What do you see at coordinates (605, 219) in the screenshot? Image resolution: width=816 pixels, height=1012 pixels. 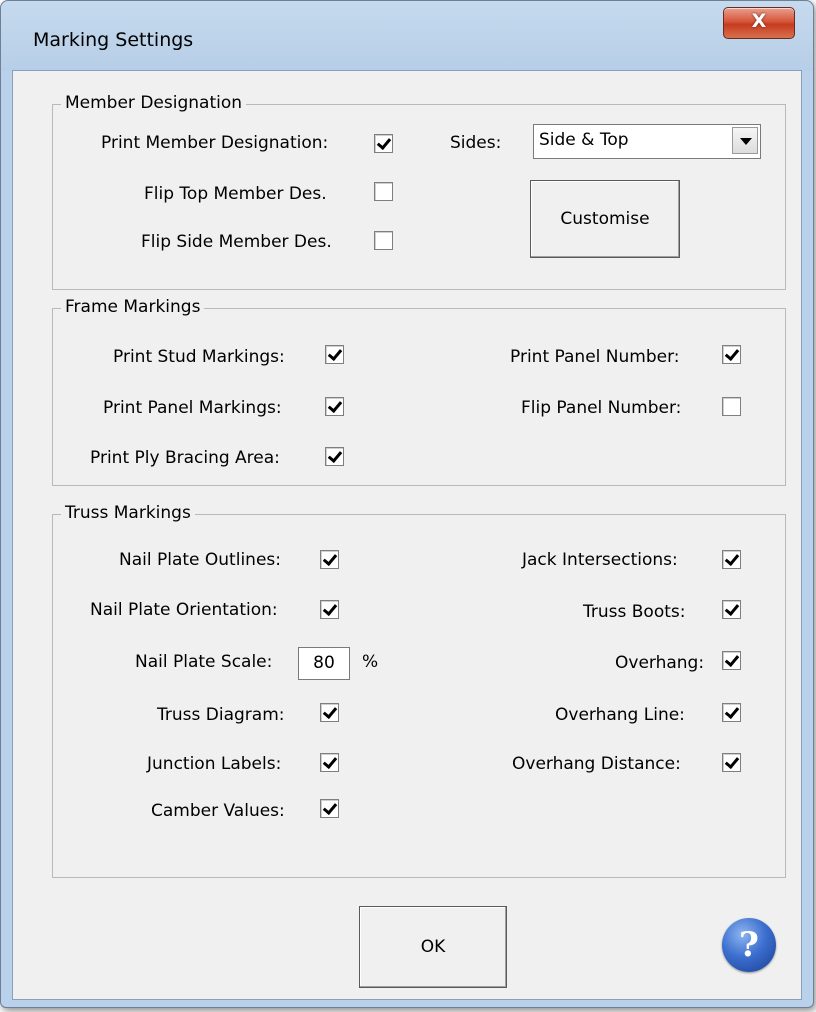 I see `customise-button: Customise` at bounding box center [605, 219].